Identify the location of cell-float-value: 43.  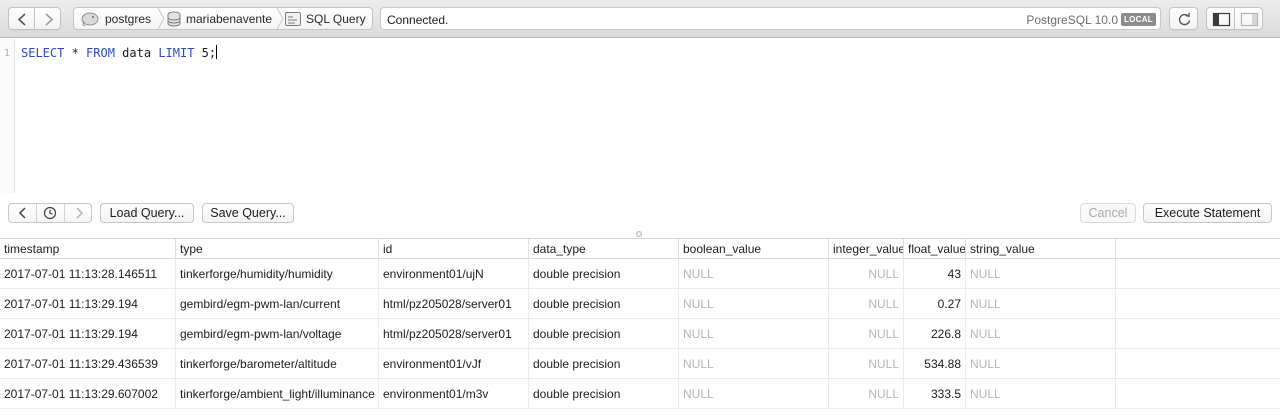
(935, 274).